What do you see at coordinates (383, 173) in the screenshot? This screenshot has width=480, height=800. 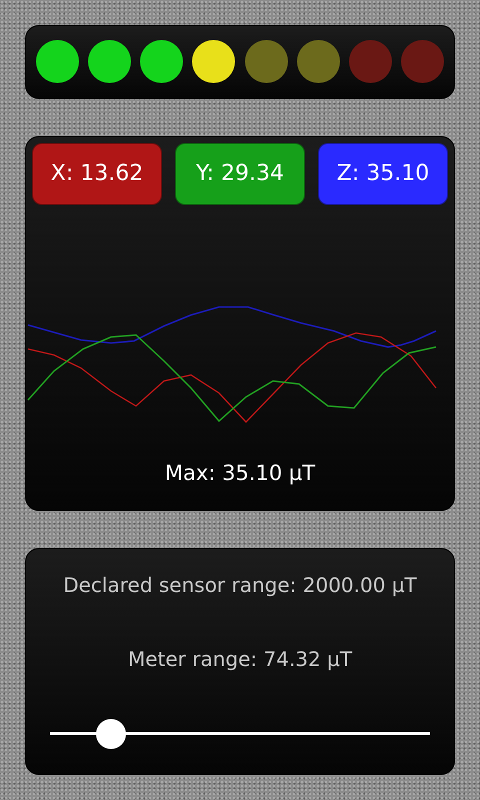 I see `axis-reading-button: Z: 35.10` at bounding box center [383, 173].